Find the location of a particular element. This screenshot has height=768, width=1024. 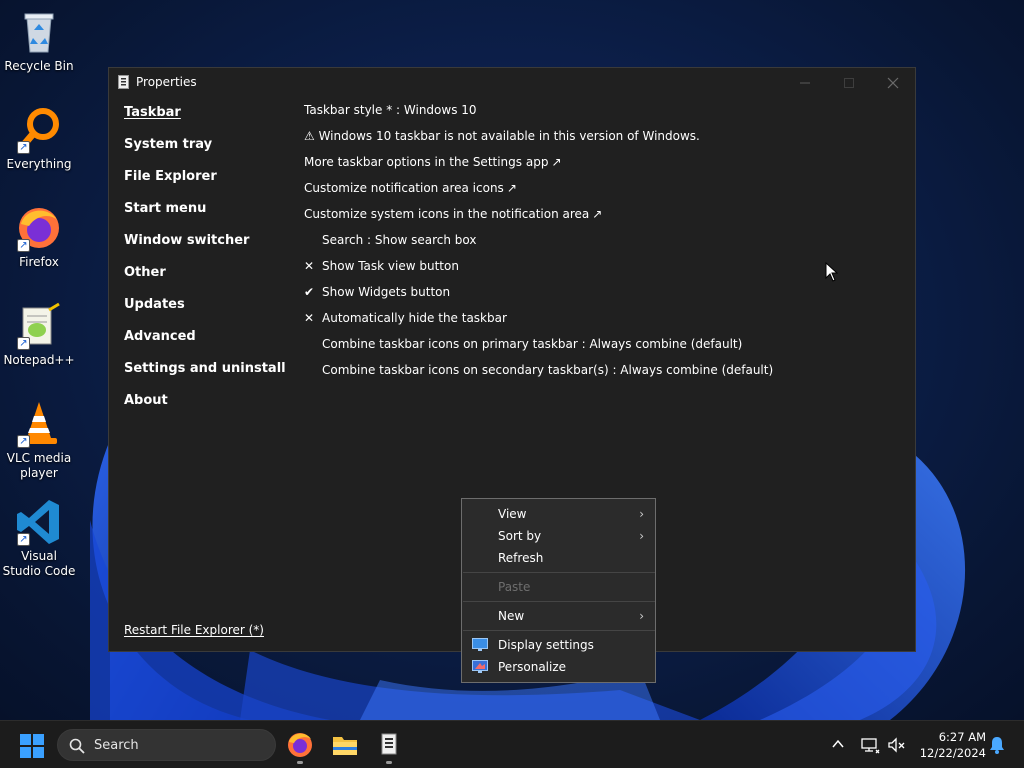

file-explorer-icon is located at coordinates (345, 746).